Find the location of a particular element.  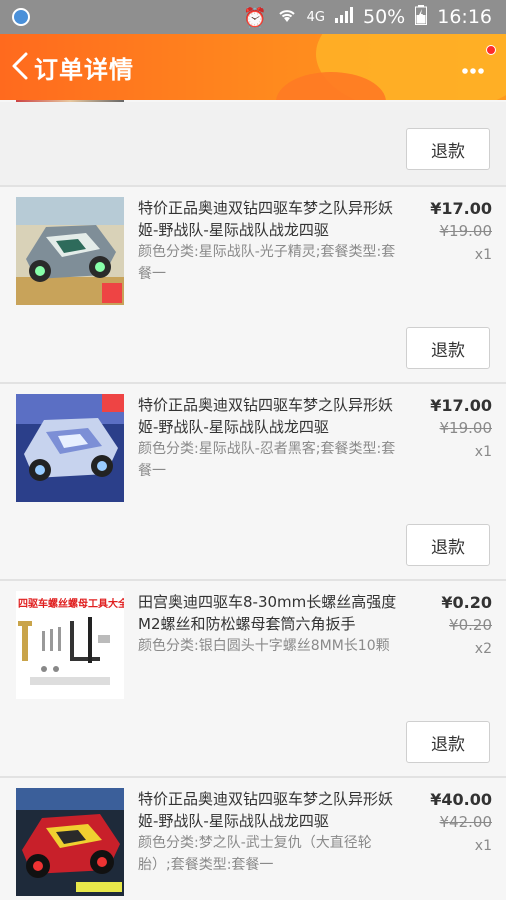

product-sku: 颜色分类:星际战队-忍者黑客;套餐类型:套餐一 is located at coordinates (267, 460).